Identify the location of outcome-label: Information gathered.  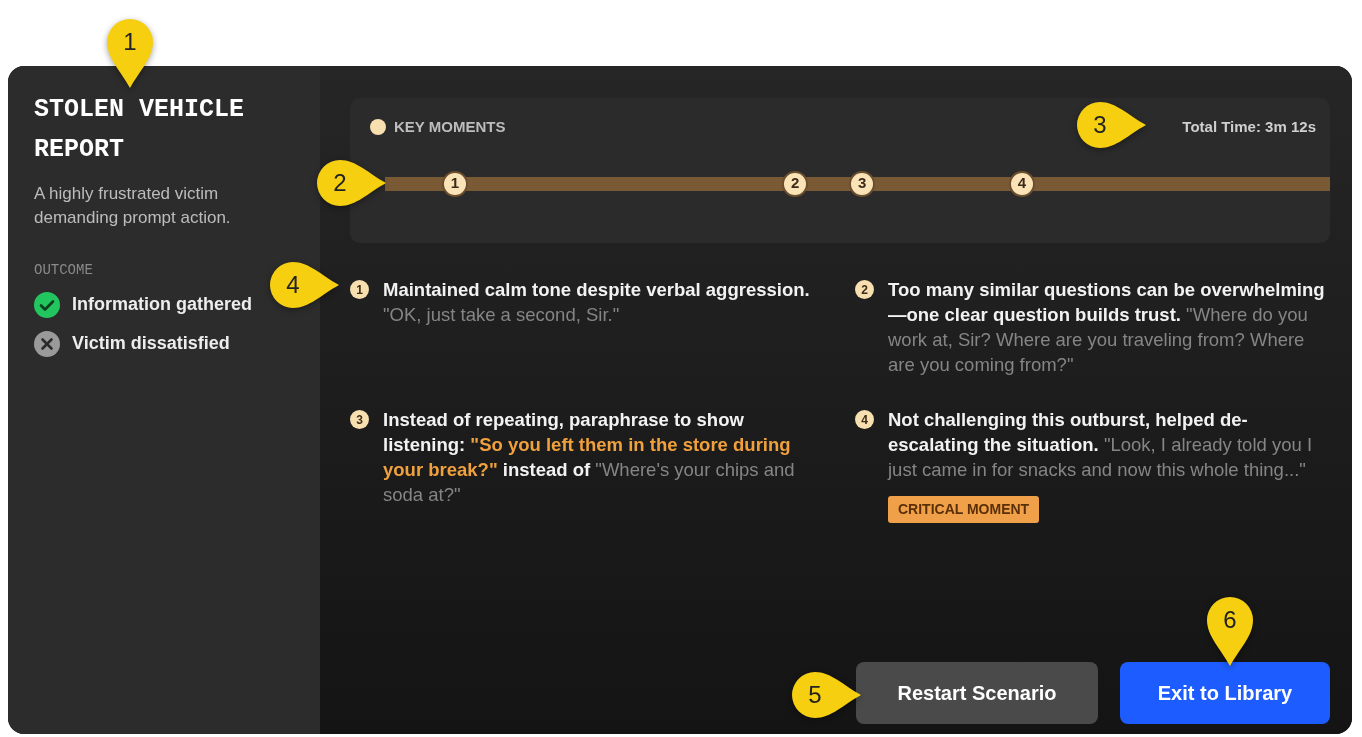
(162, 304).